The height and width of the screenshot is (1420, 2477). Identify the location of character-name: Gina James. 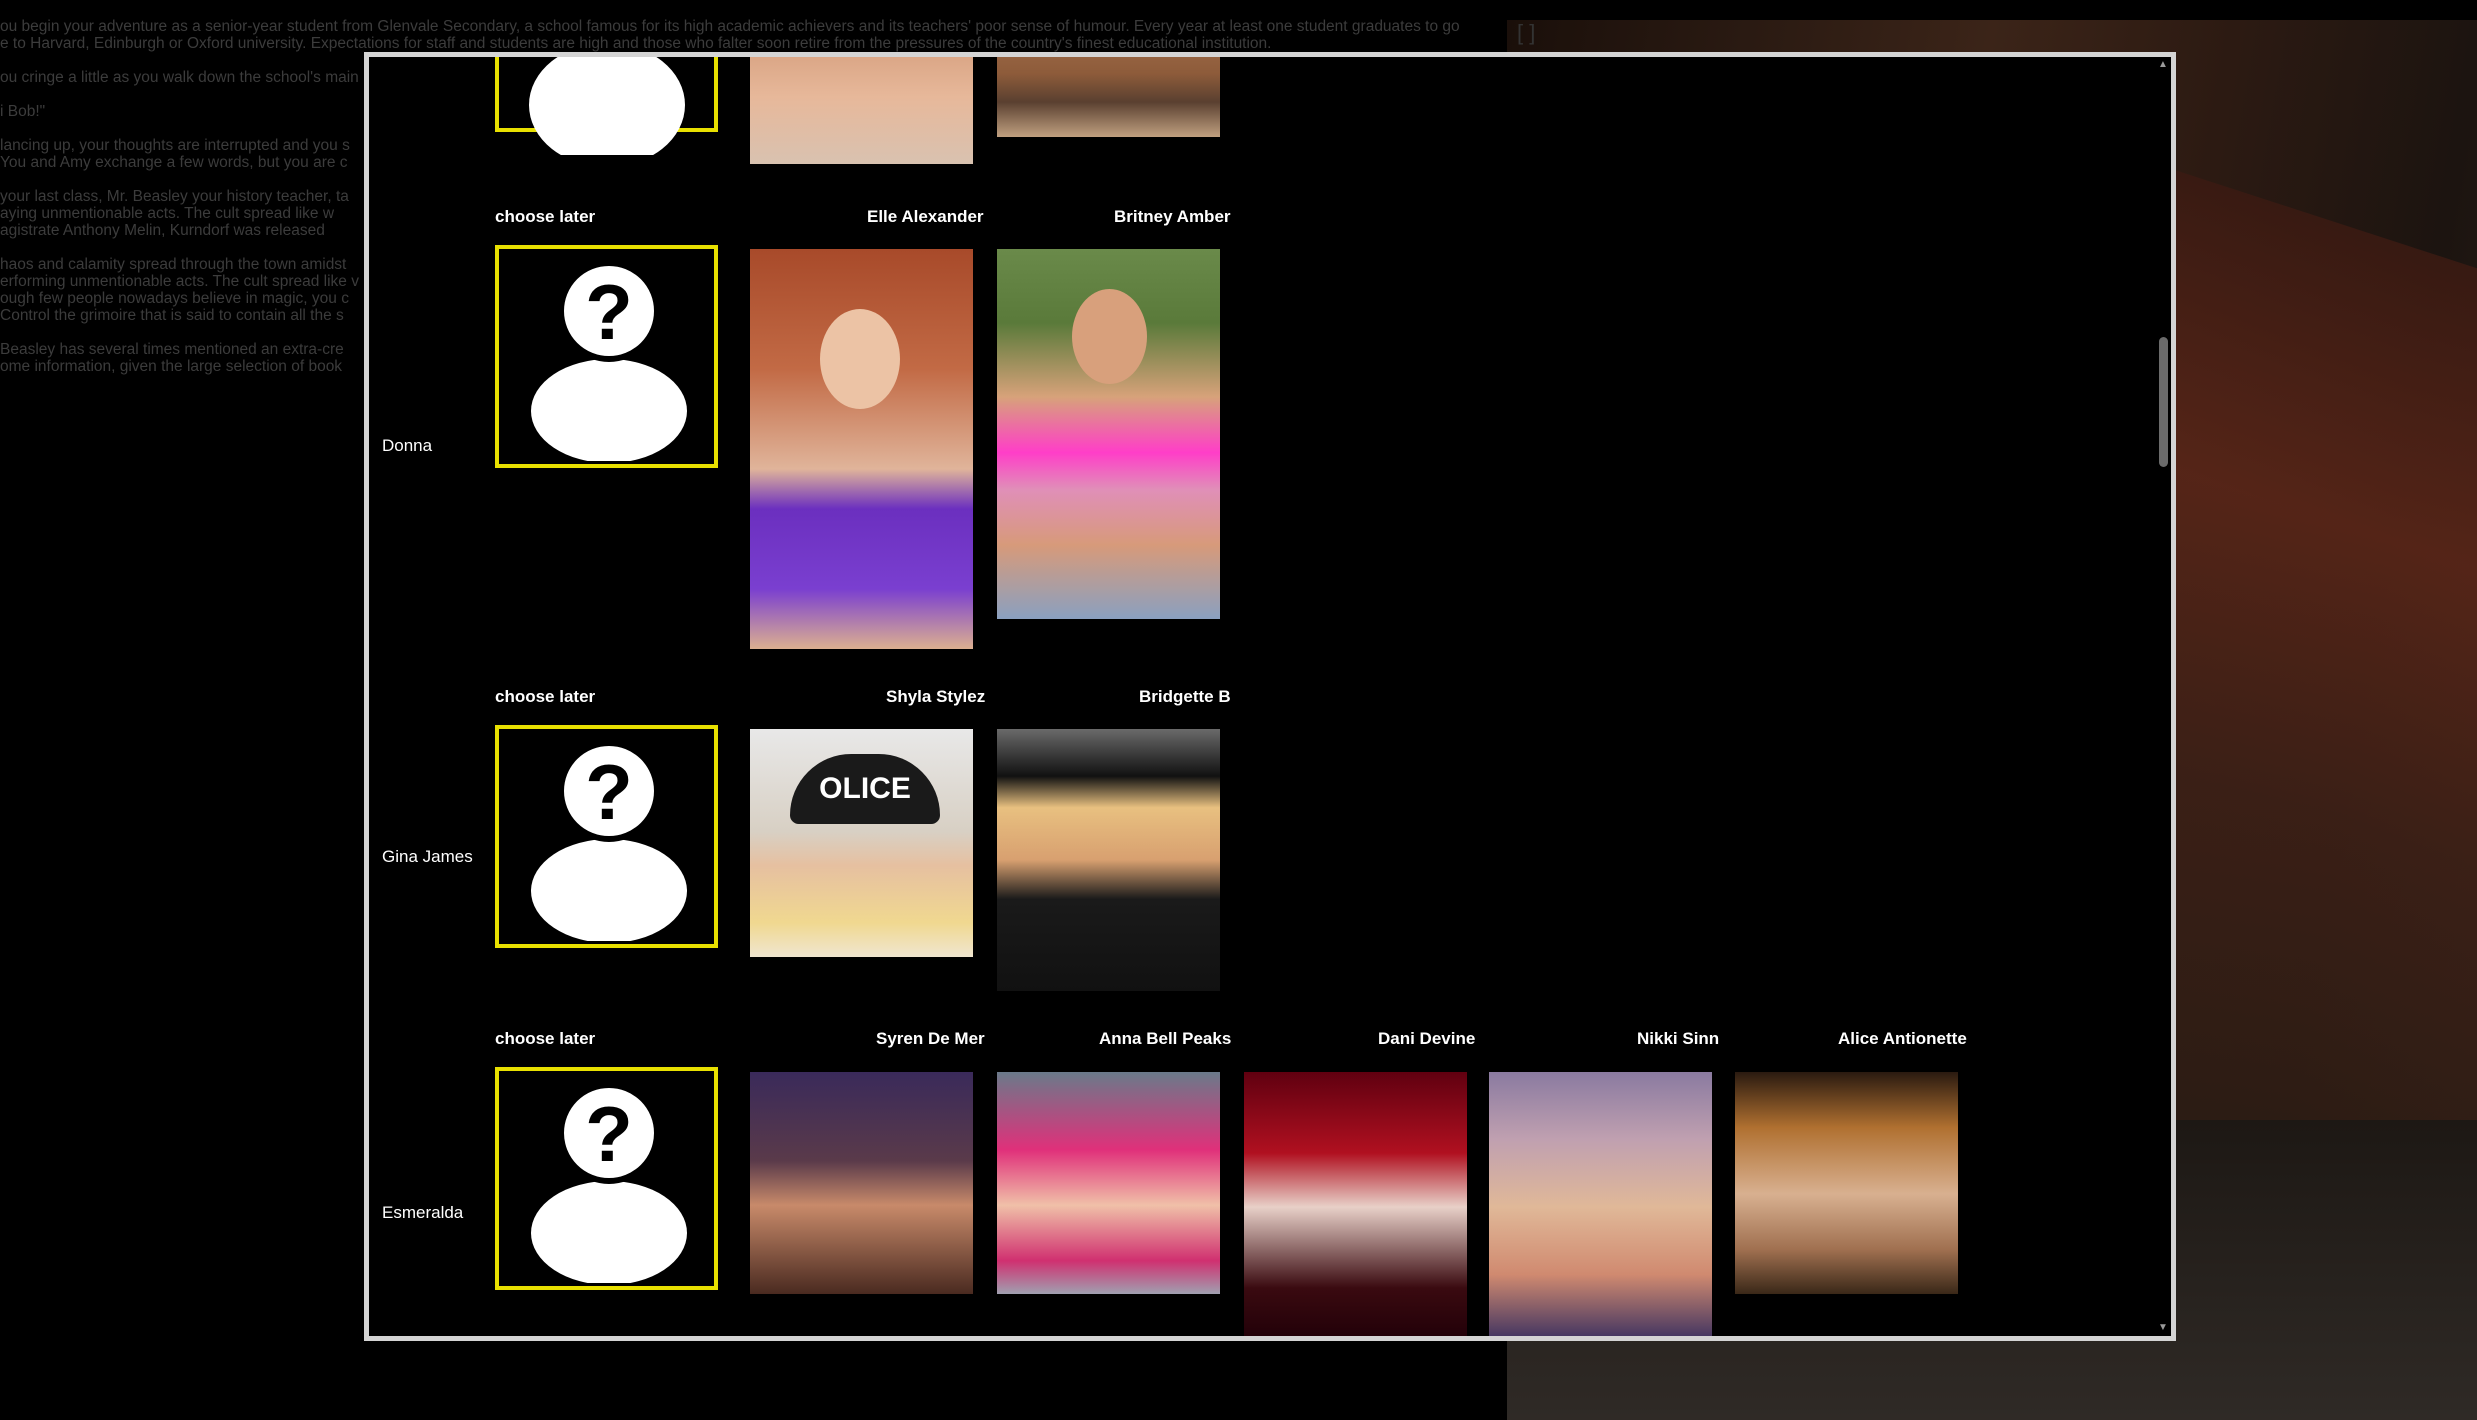
(427, 856).